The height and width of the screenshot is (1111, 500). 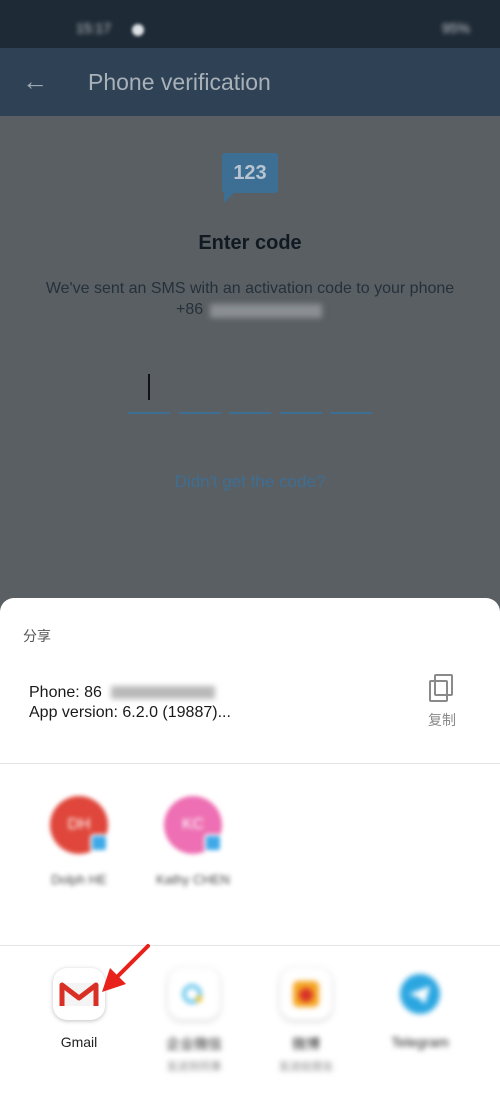 What do you see at coordinates (79, 1042) in the screenshot?
I see `app-label: Gmail` at bounding box center [79, 1042].